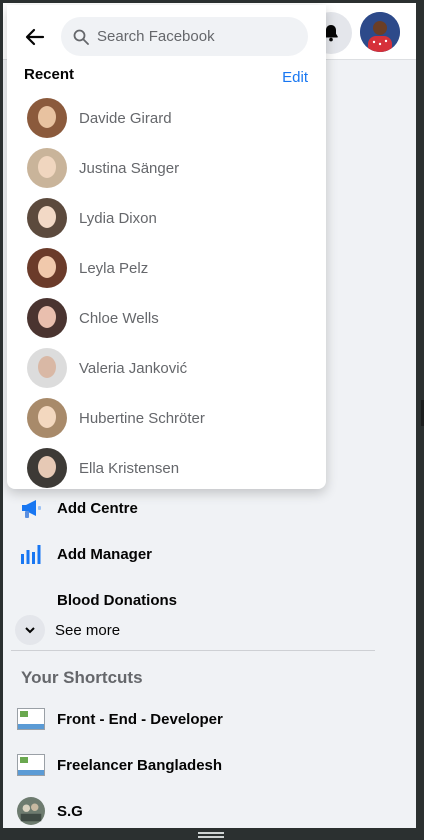 This screenshot has height=840, width=424. Describe the element at coordinates (81, 37) in the screenshot. I see `search-icon` at that location.